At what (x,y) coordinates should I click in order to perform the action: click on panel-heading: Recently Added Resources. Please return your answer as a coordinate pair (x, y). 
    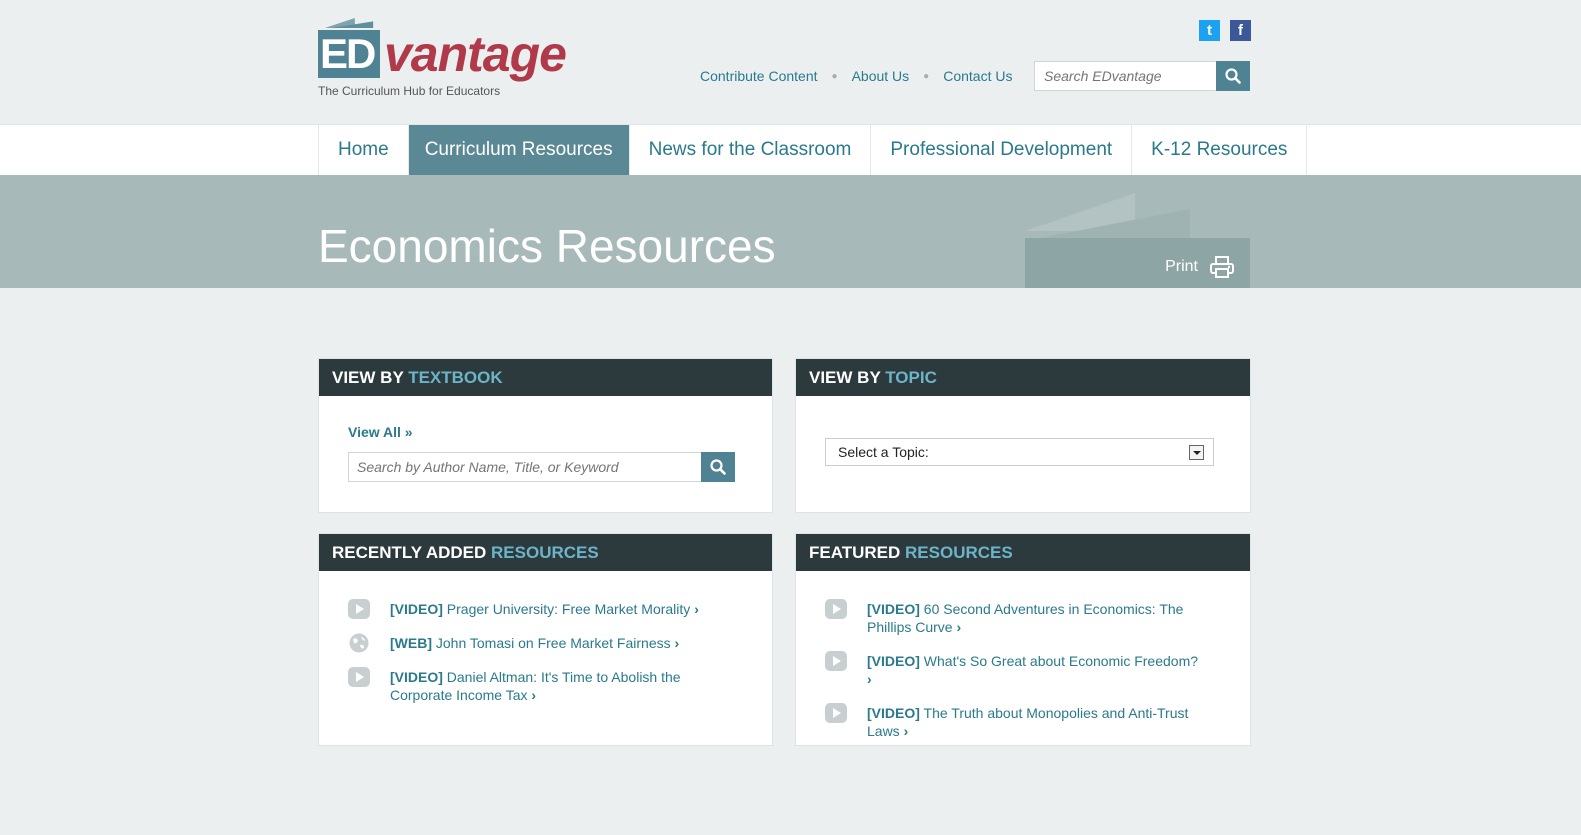
    Looking at the image, I should click on (545, 552).